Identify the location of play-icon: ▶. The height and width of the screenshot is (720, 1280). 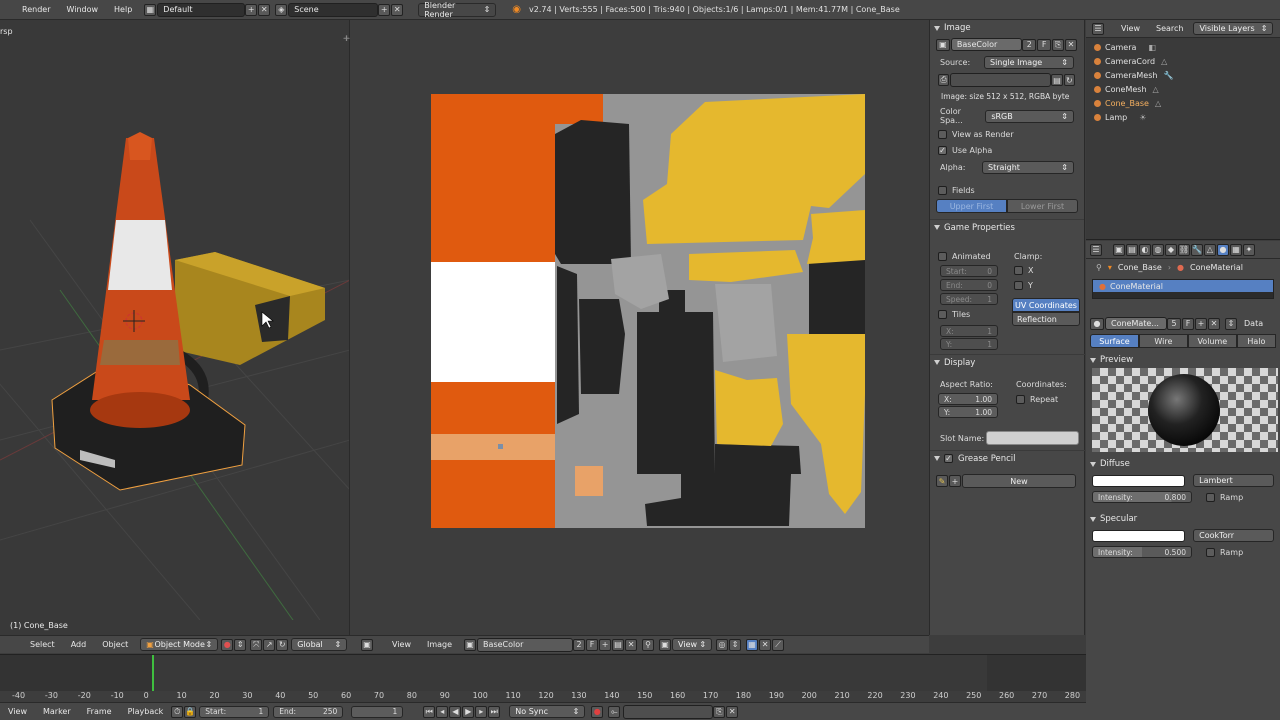
(468, 711).